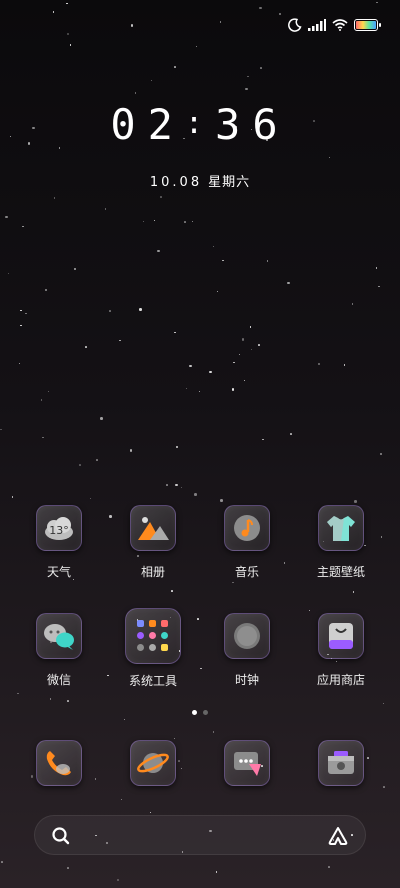 The width and height of the screenshot is (400, 888). What do you see at coordinates (200, 835) in the screenshot?
I see `search-bar` at bounding box center [200, 835].